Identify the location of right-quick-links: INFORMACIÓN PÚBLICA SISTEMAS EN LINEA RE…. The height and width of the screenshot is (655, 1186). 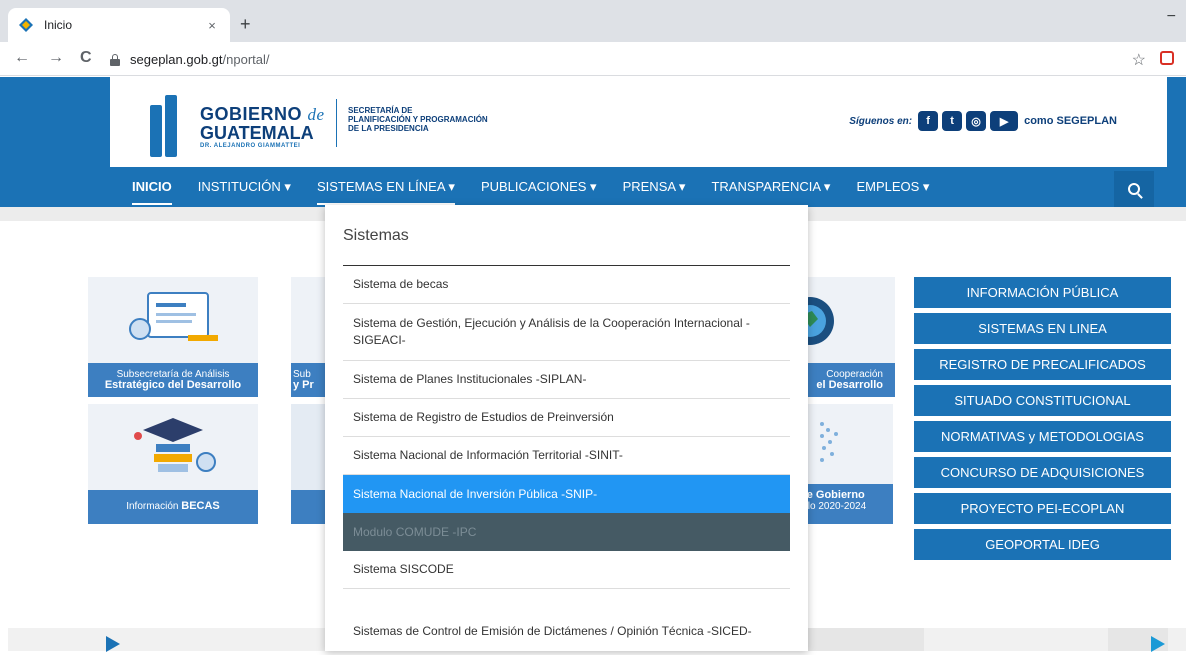
(1042, 421).